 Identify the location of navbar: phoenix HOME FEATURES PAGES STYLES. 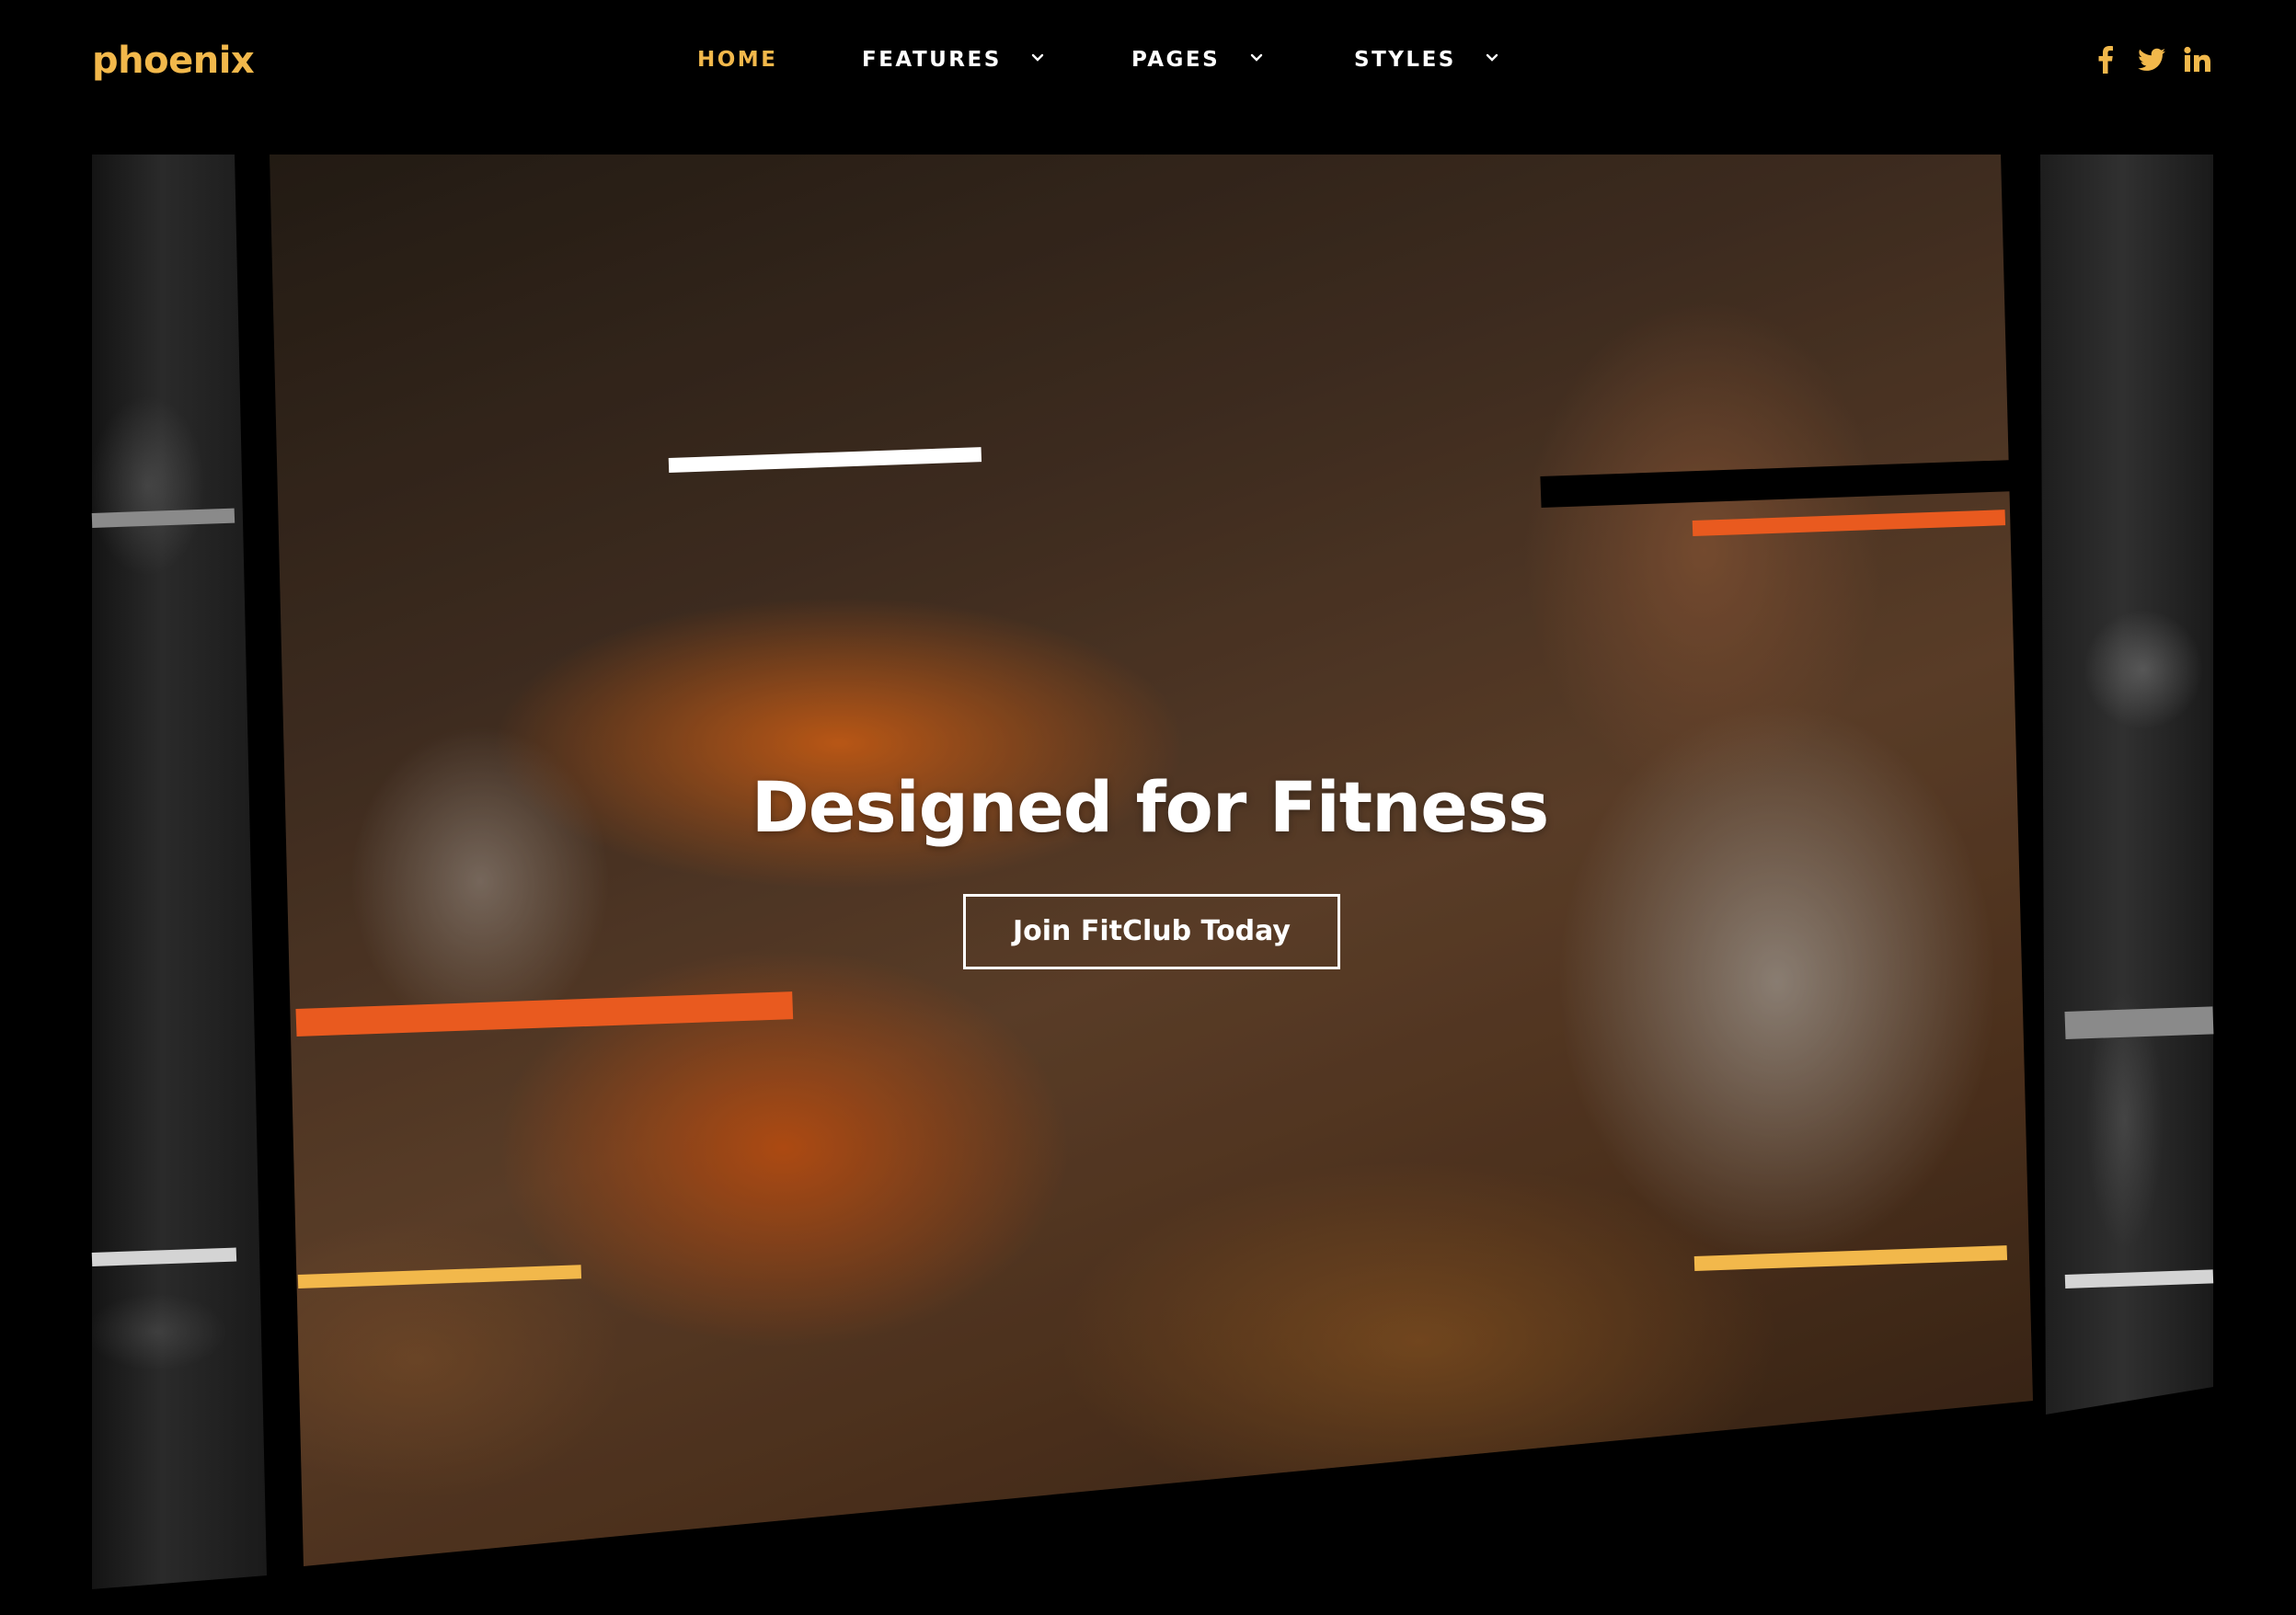
(1148, 65).